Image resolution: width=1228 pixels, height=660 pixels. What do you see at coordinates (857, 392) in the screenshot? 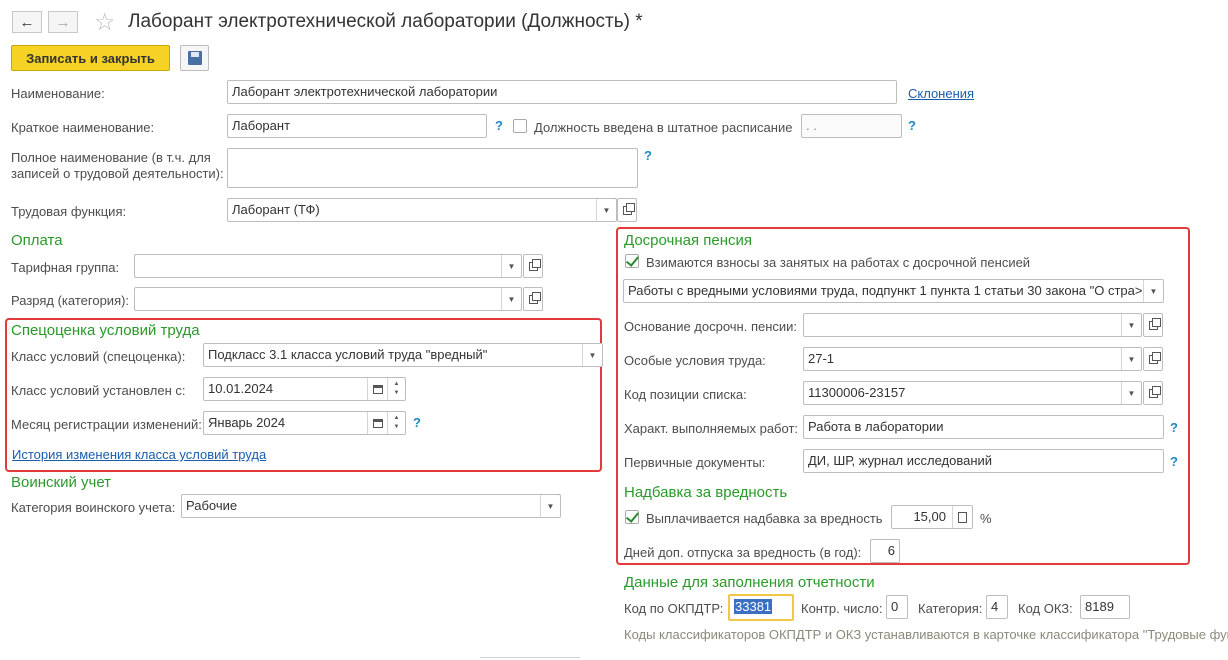
I see `position-code-value: 11300006-23157` at bounding box center [857, 392].